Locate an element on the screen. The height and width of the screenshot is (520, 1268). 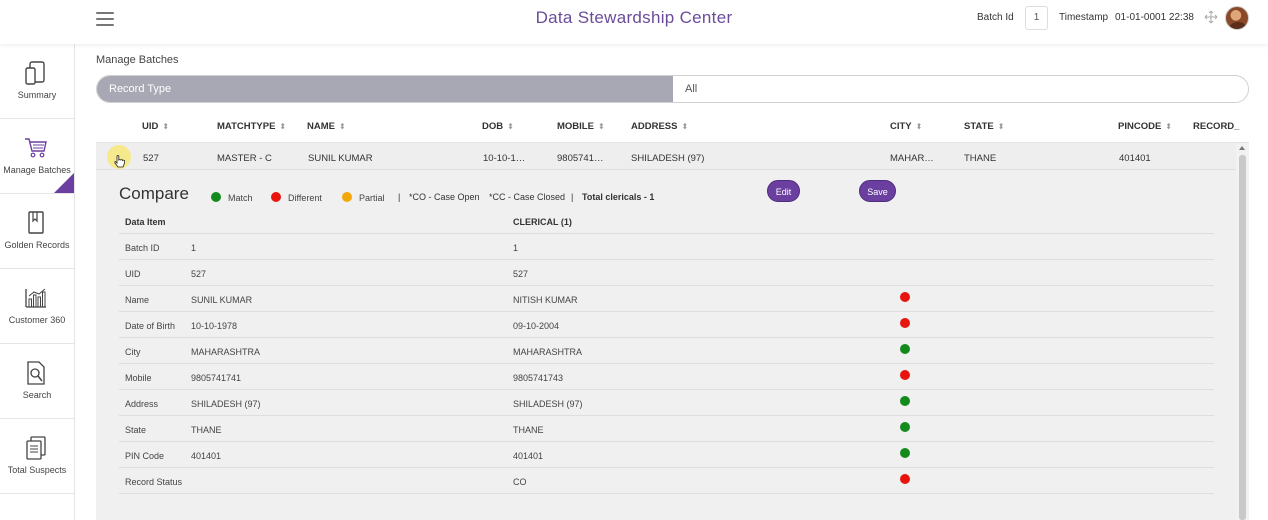
legend-different: Different is located at coordinates (296, 197).